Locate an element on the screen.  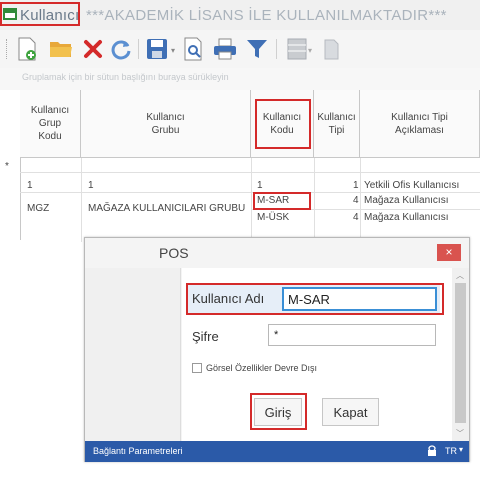
password-value: * is located at coordinates (276, 335).